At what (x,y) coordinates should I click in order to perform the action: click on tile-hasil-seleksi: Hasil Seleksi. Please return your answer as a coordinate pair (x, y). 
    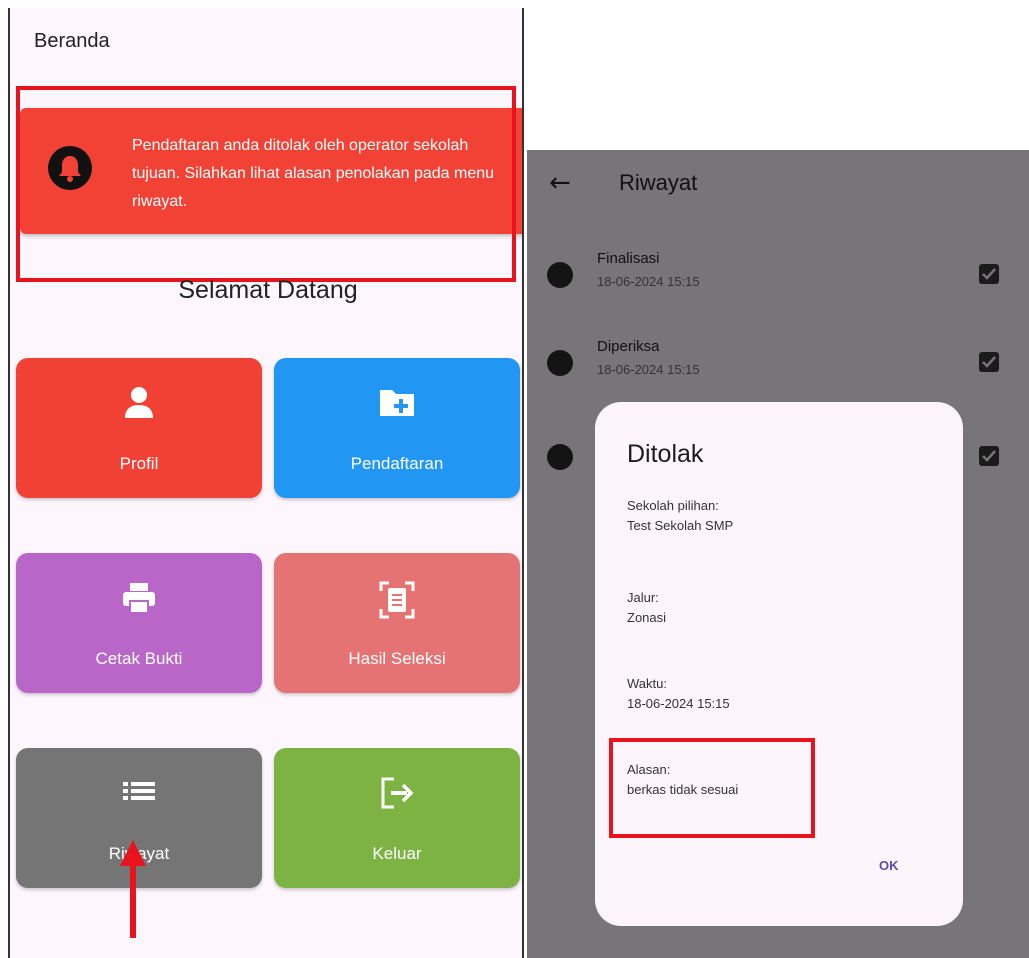
    Looking at the image, I should click on (397, 623).